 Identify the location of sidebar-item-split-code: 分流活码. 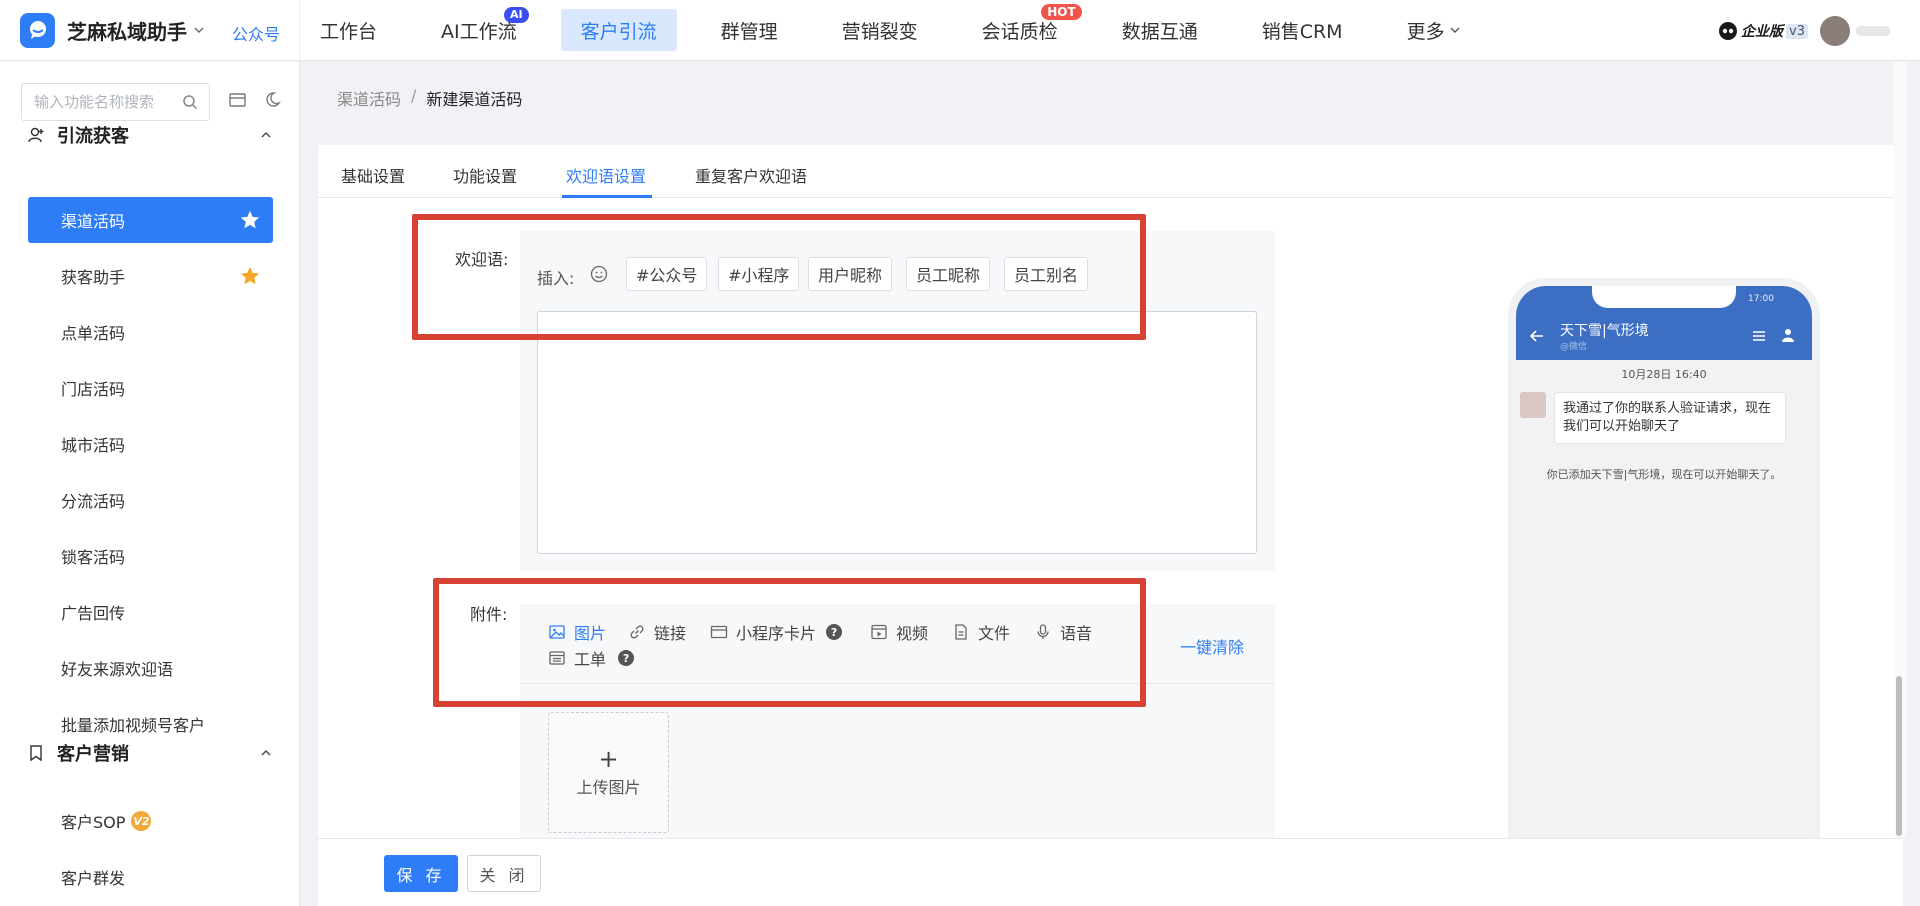
(150, 500).